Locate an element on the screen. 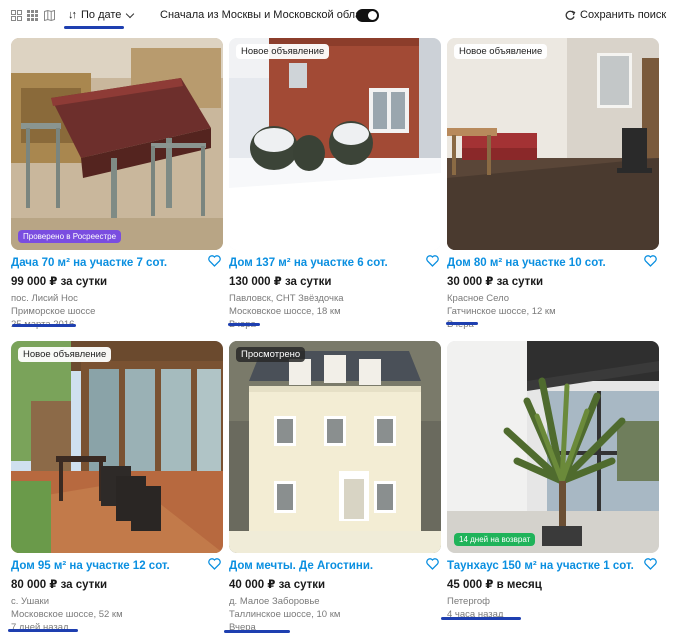  map-view-icon is located at coordinates (49, 15).